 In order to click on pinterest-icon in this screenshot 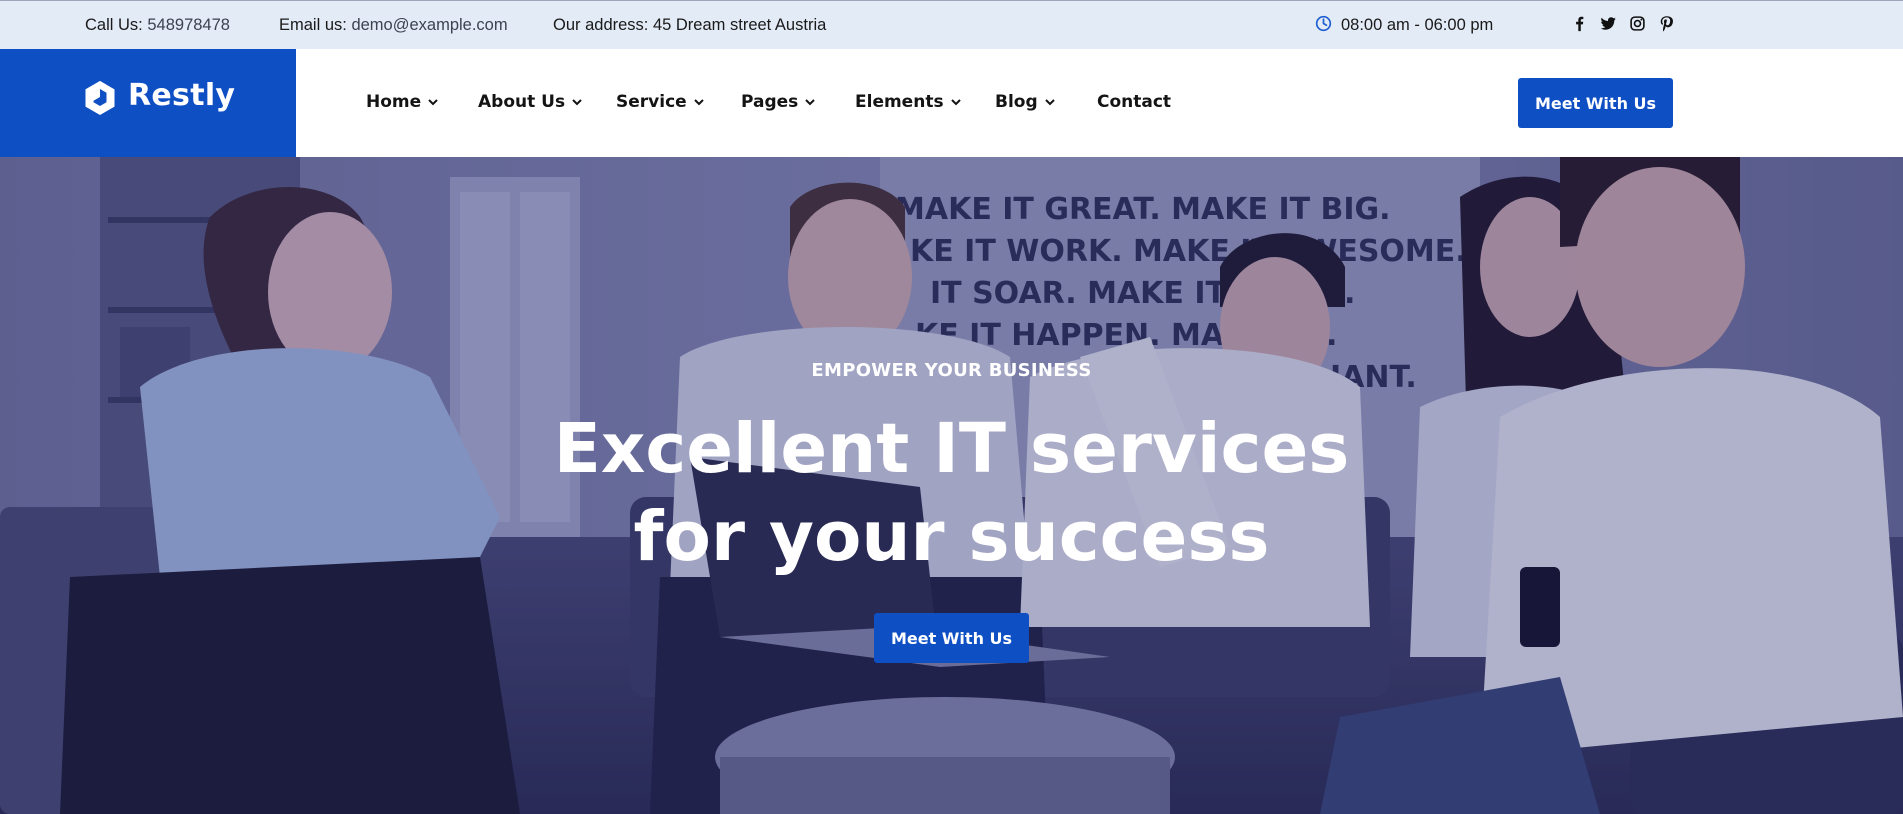, I will do `click(1666, 23)`.